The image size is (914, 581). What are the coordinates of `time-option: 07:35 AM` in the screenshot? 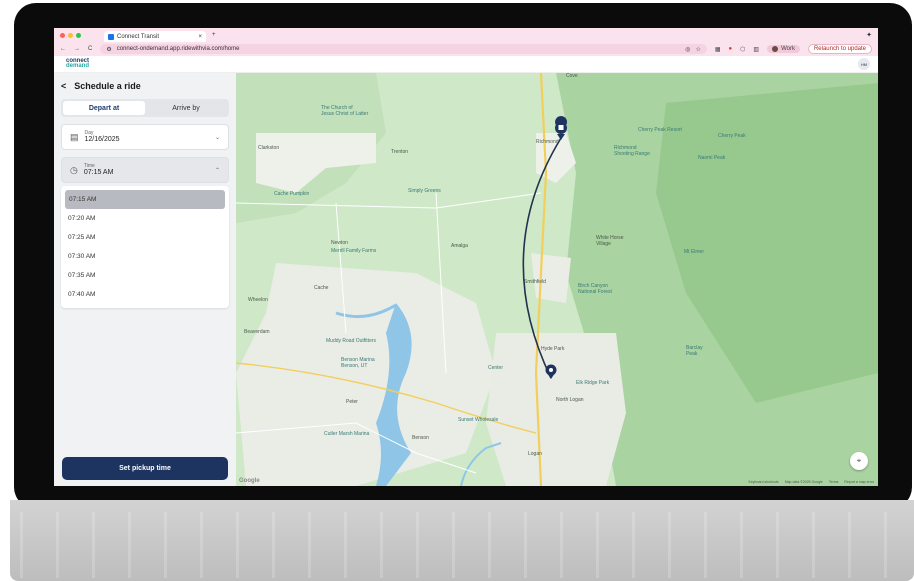 It's located at (145, 275).